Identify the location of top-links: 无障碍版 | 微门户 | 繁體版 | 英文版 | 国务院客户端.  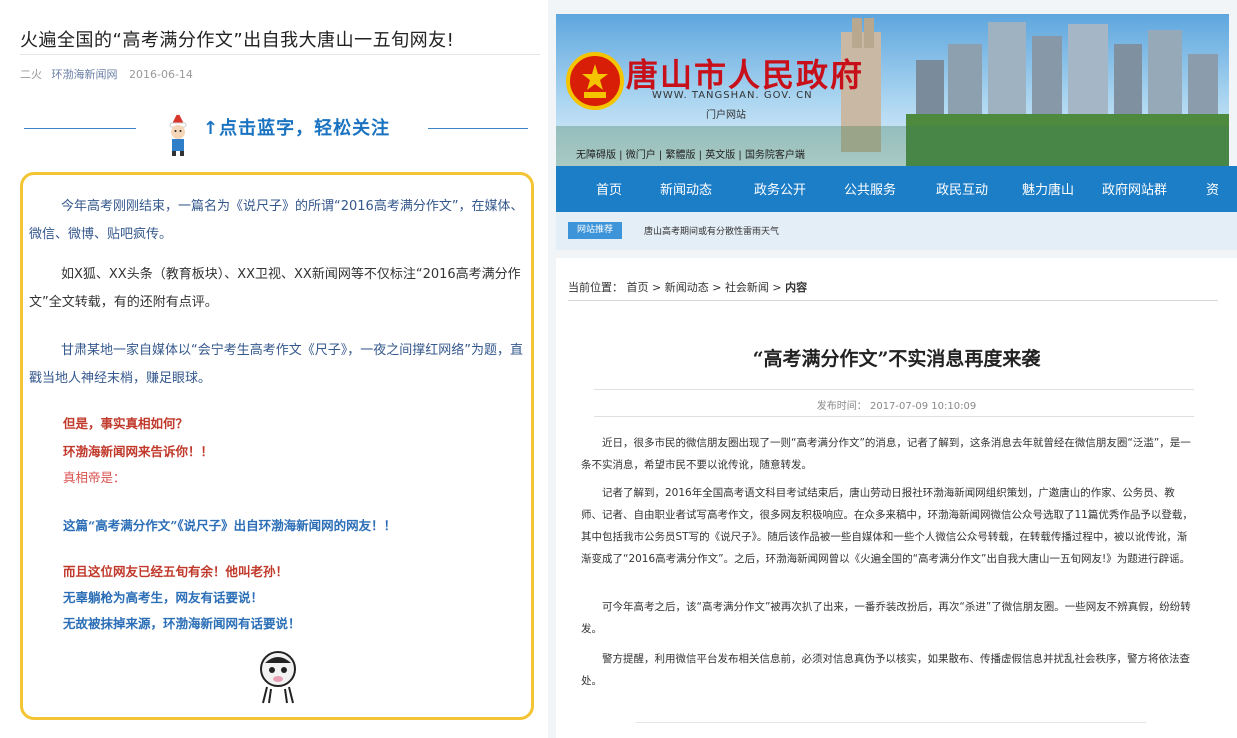
(690, 155).